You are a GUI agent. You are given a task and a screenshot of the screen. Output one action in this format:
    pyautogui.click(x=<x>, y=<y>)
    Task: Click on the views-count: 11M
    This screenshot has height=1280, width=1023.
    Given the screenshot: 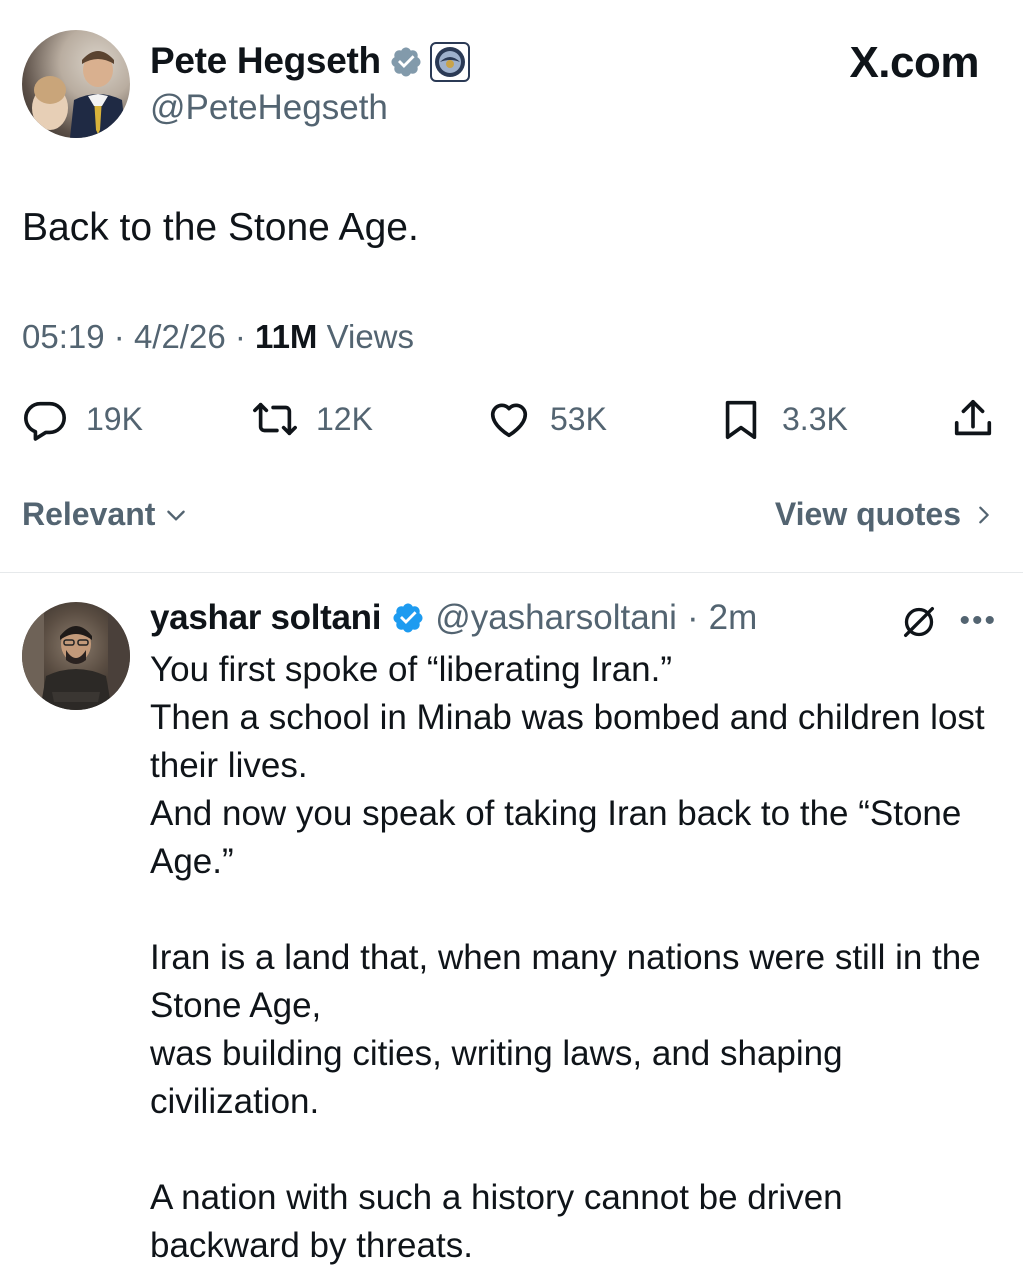 What is the action you would take?
    pyautogui.click(x=286, y=336)
    